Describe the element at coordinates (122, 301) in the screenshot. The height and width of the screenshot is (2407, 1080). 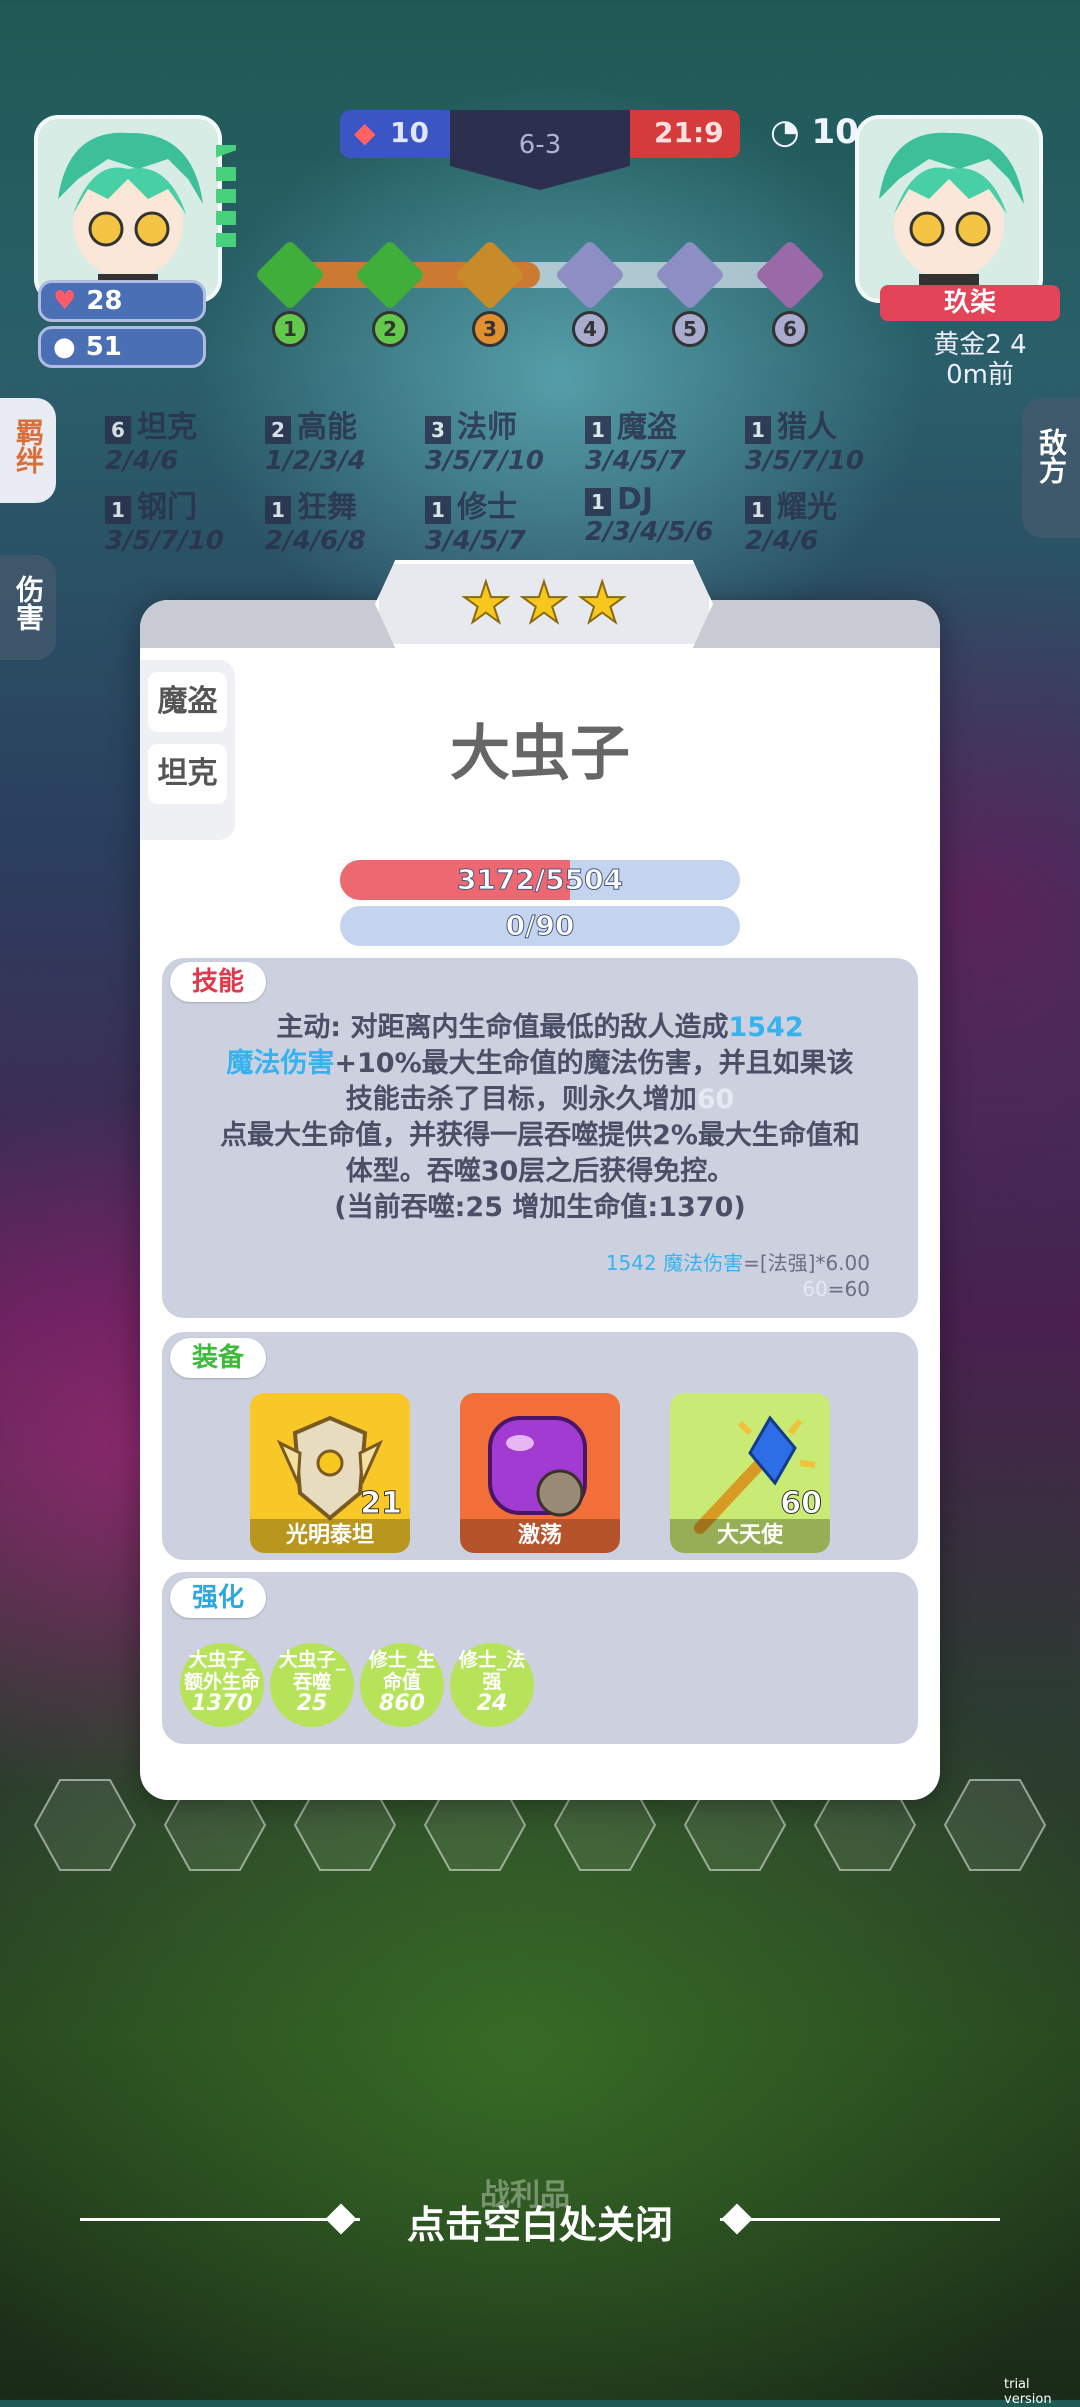
I see `player-hp: ♥ 28` at that location.